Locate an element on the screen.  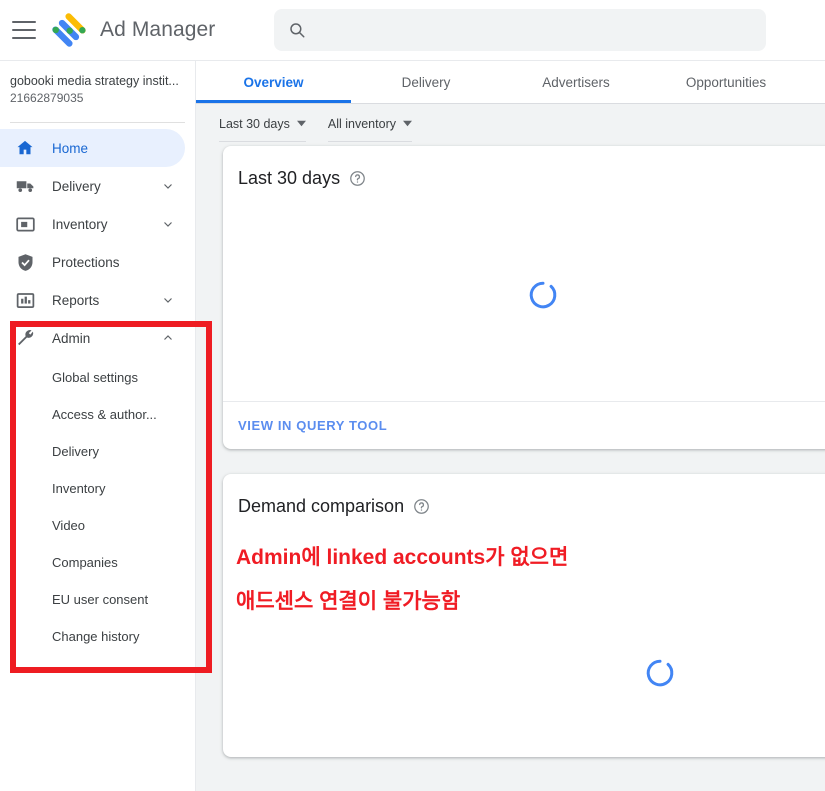
sidebar-item-label: Inventory is located at coordinates (80, 224).